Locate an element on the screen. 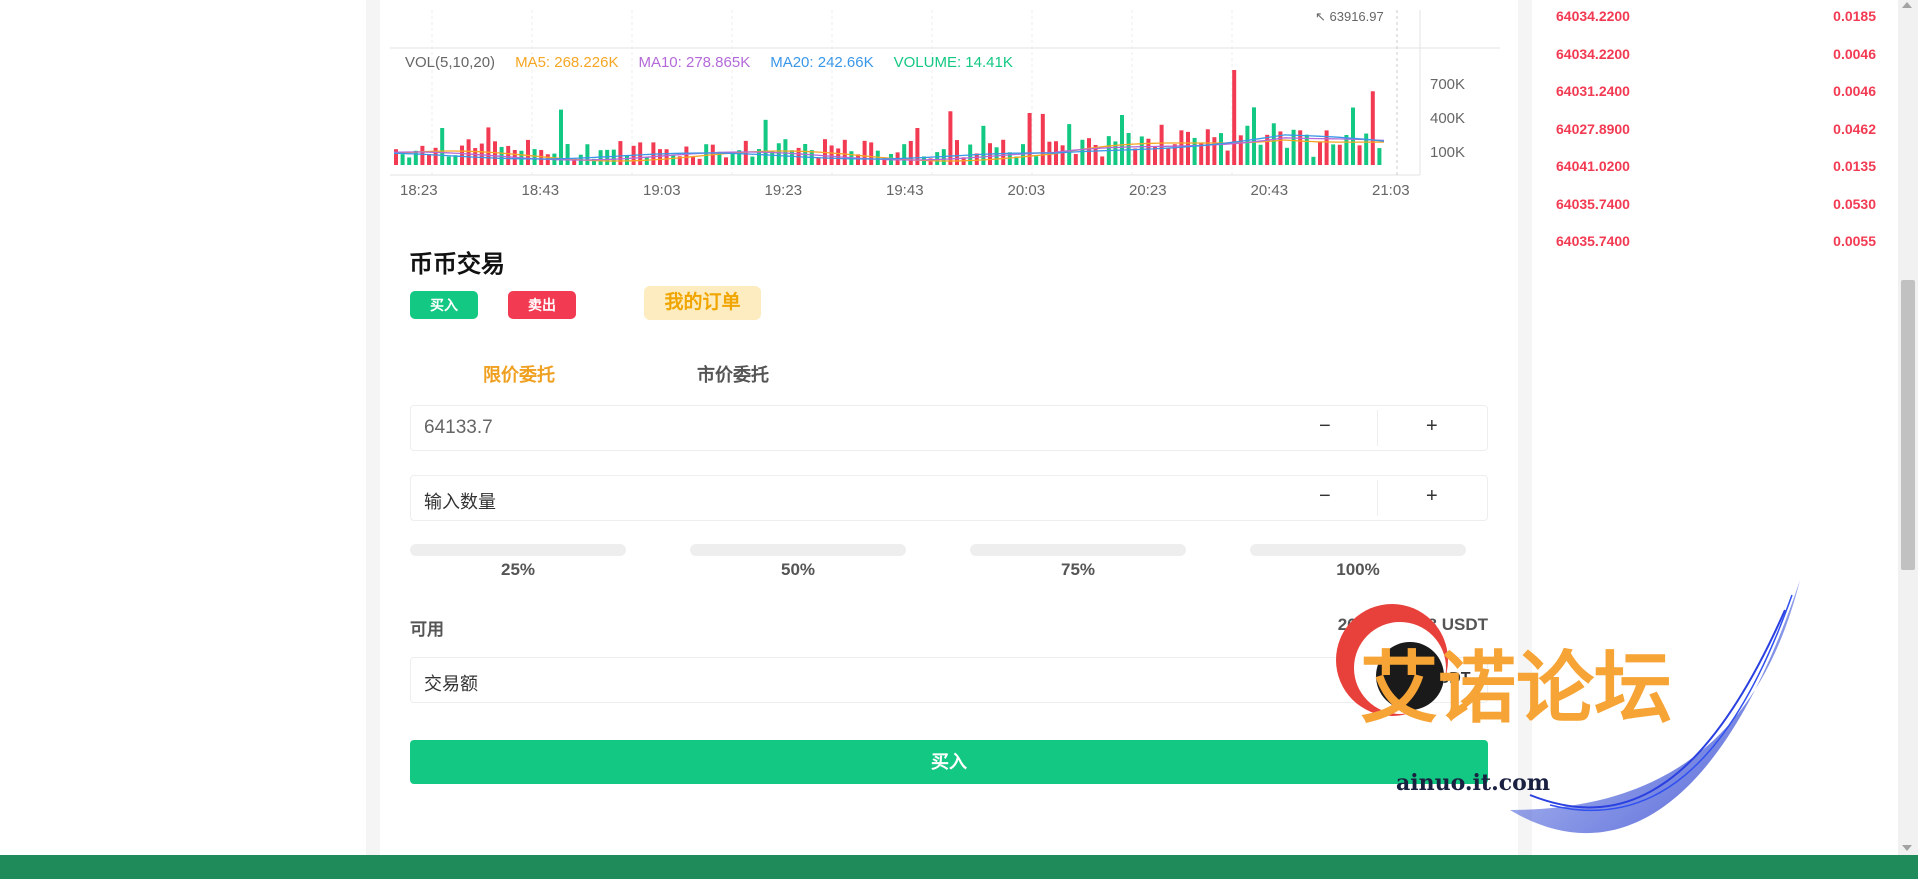  x-tick-label: 18:23 is located at coordinates (419, 190).